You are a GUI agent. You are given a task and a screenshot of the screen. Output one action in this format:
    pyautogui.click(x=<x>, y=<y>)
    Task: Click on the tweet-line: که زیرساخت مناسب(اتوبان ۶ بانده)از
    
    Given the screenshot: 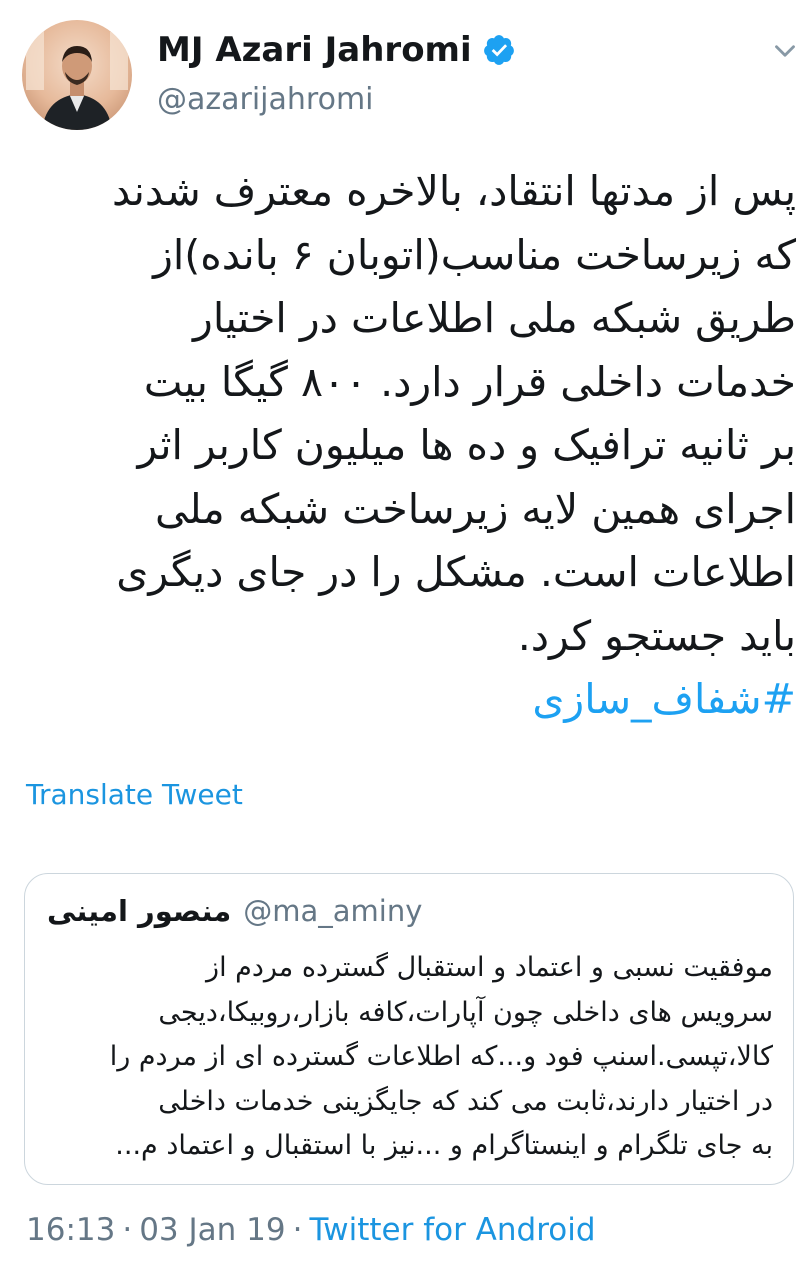 What is the action you would take?
    pyautogui.click(x=474, y=254)
    